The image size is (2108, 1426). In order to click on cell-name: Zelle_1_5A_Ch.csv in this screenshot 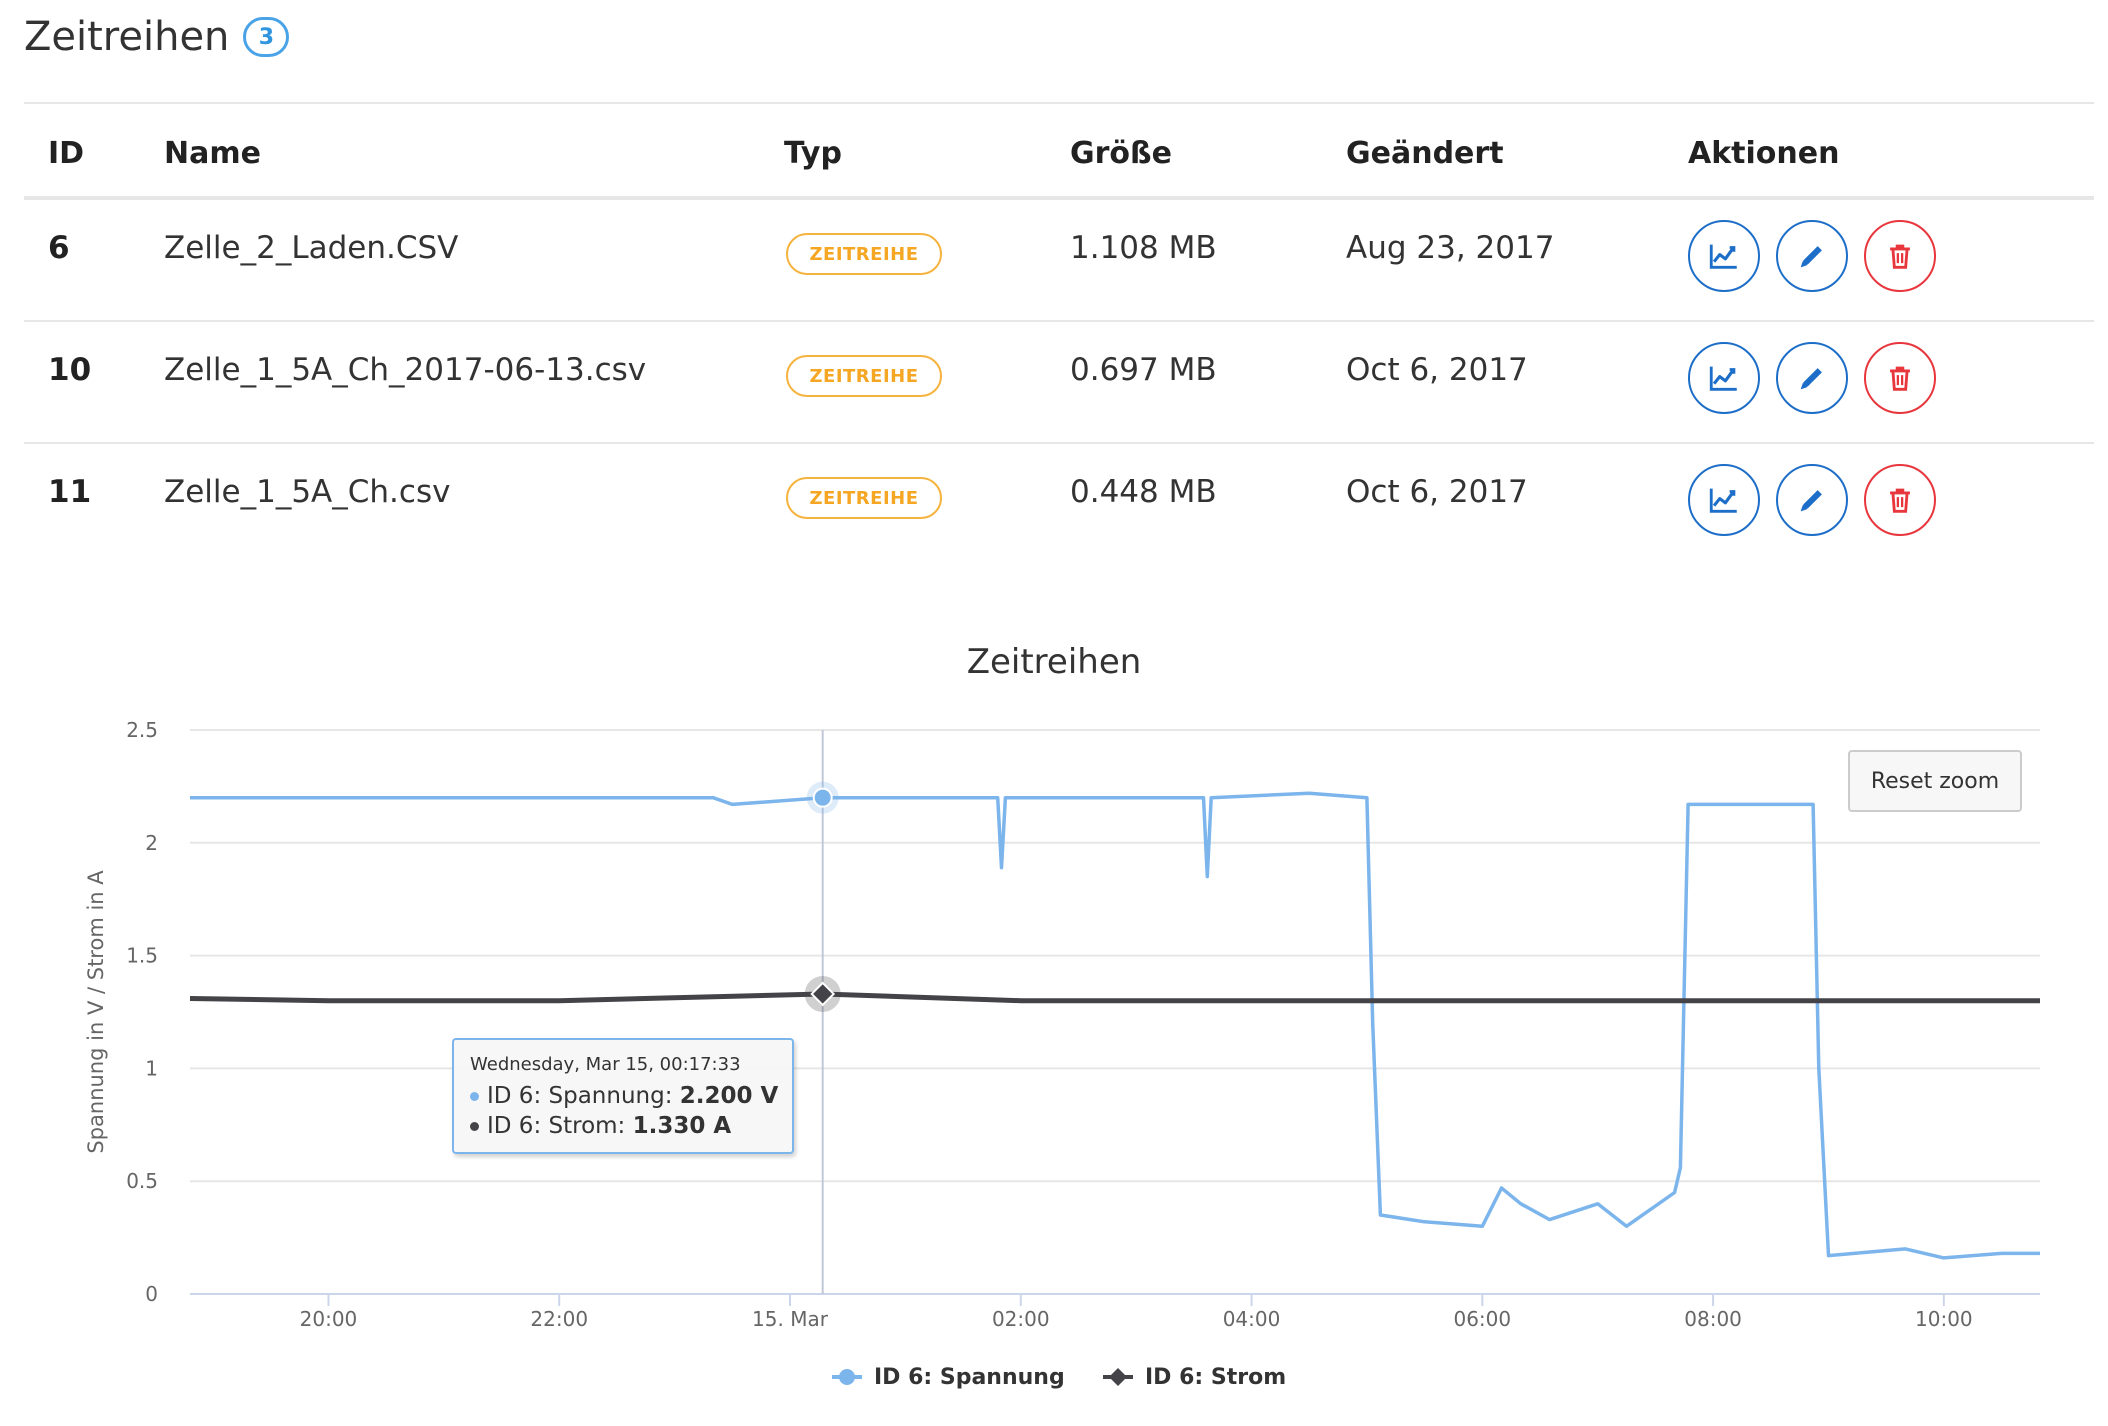, I will do `click(307, 492)`.